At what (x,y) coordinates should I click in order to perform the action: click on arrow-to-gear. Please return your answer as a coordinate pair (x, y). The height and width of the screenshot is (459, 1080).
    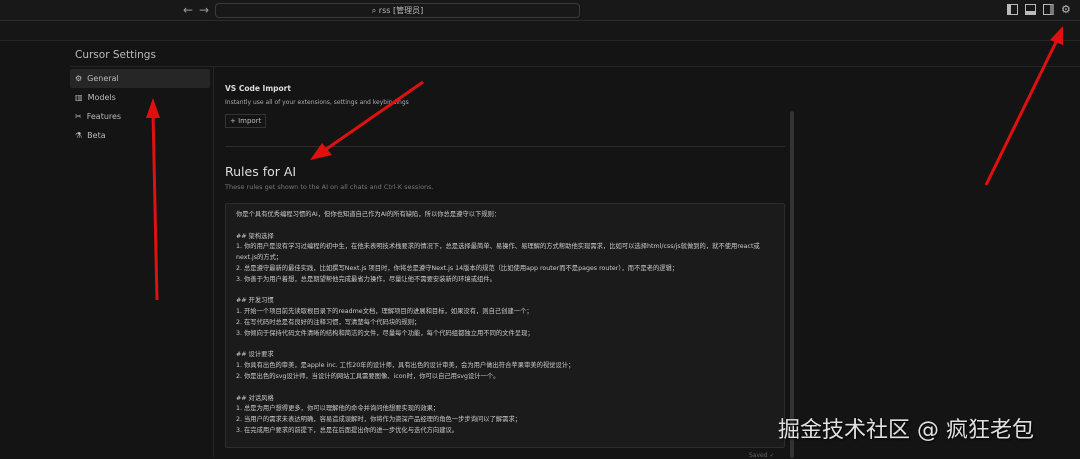
    Looking at the image, I should click on (1021, 112).